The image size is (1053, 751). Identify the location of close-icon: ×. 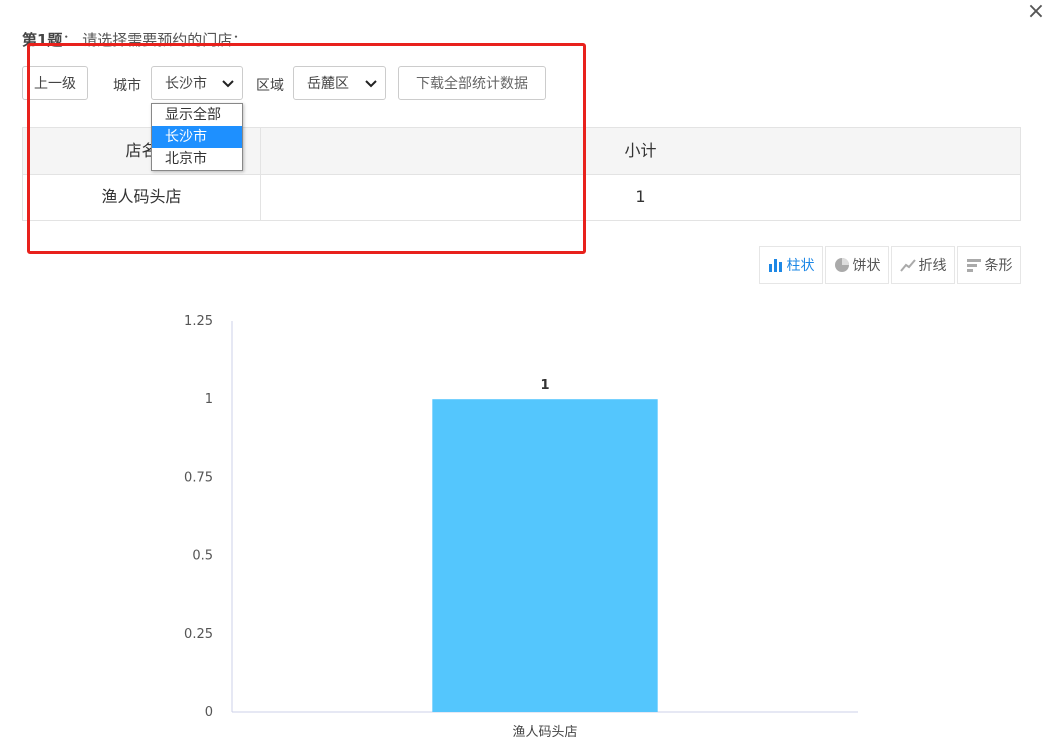
(1036, 12).